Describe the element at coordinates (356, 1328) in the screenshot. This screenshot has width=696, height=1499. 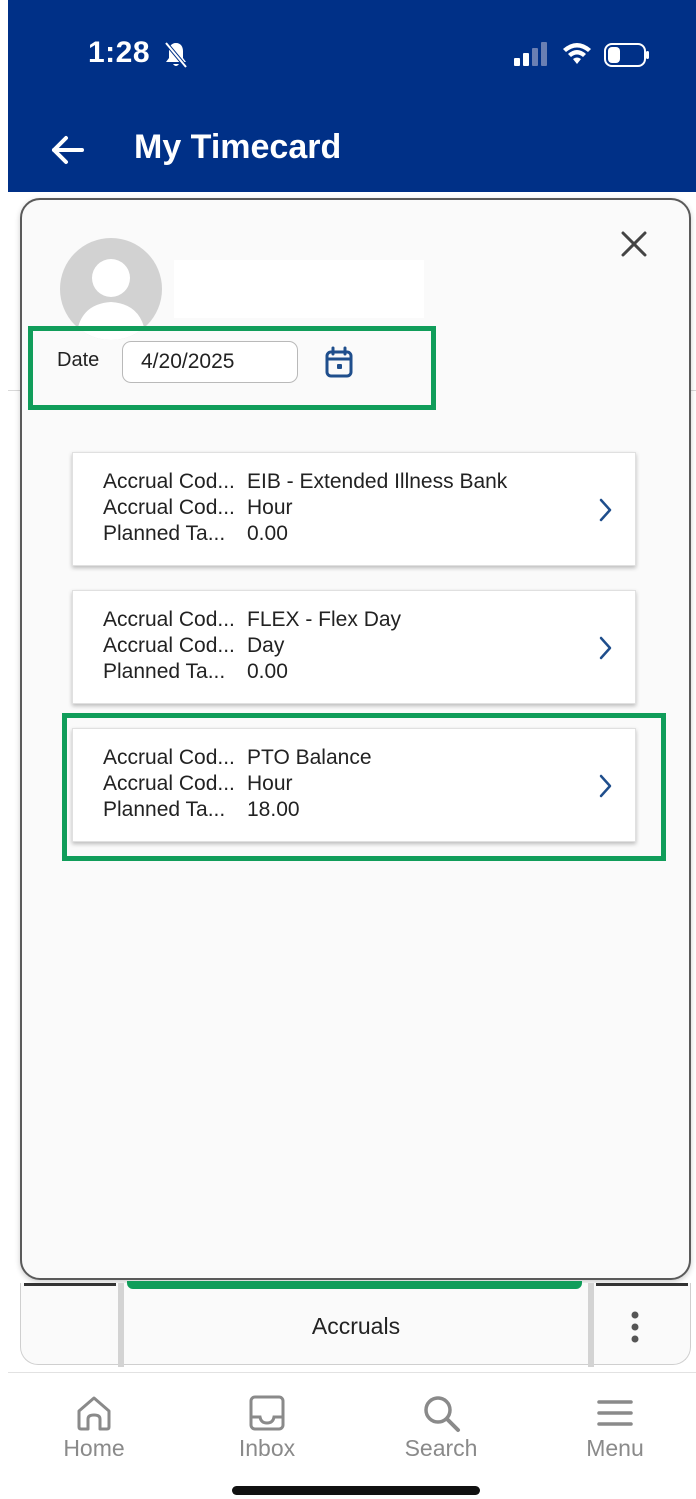
I see `tab-accruals: Accruals` at that location.